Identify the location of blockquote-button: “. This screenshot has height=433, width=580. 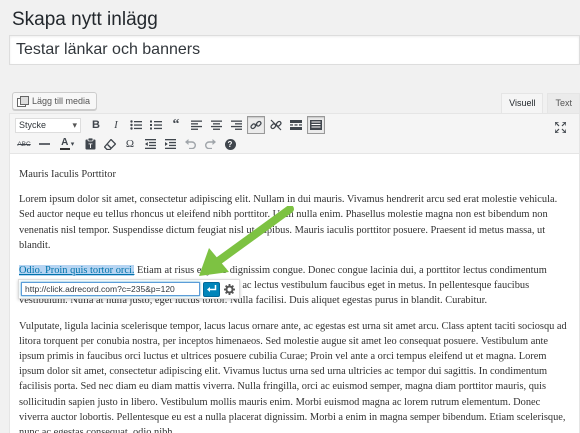
(176, 125).